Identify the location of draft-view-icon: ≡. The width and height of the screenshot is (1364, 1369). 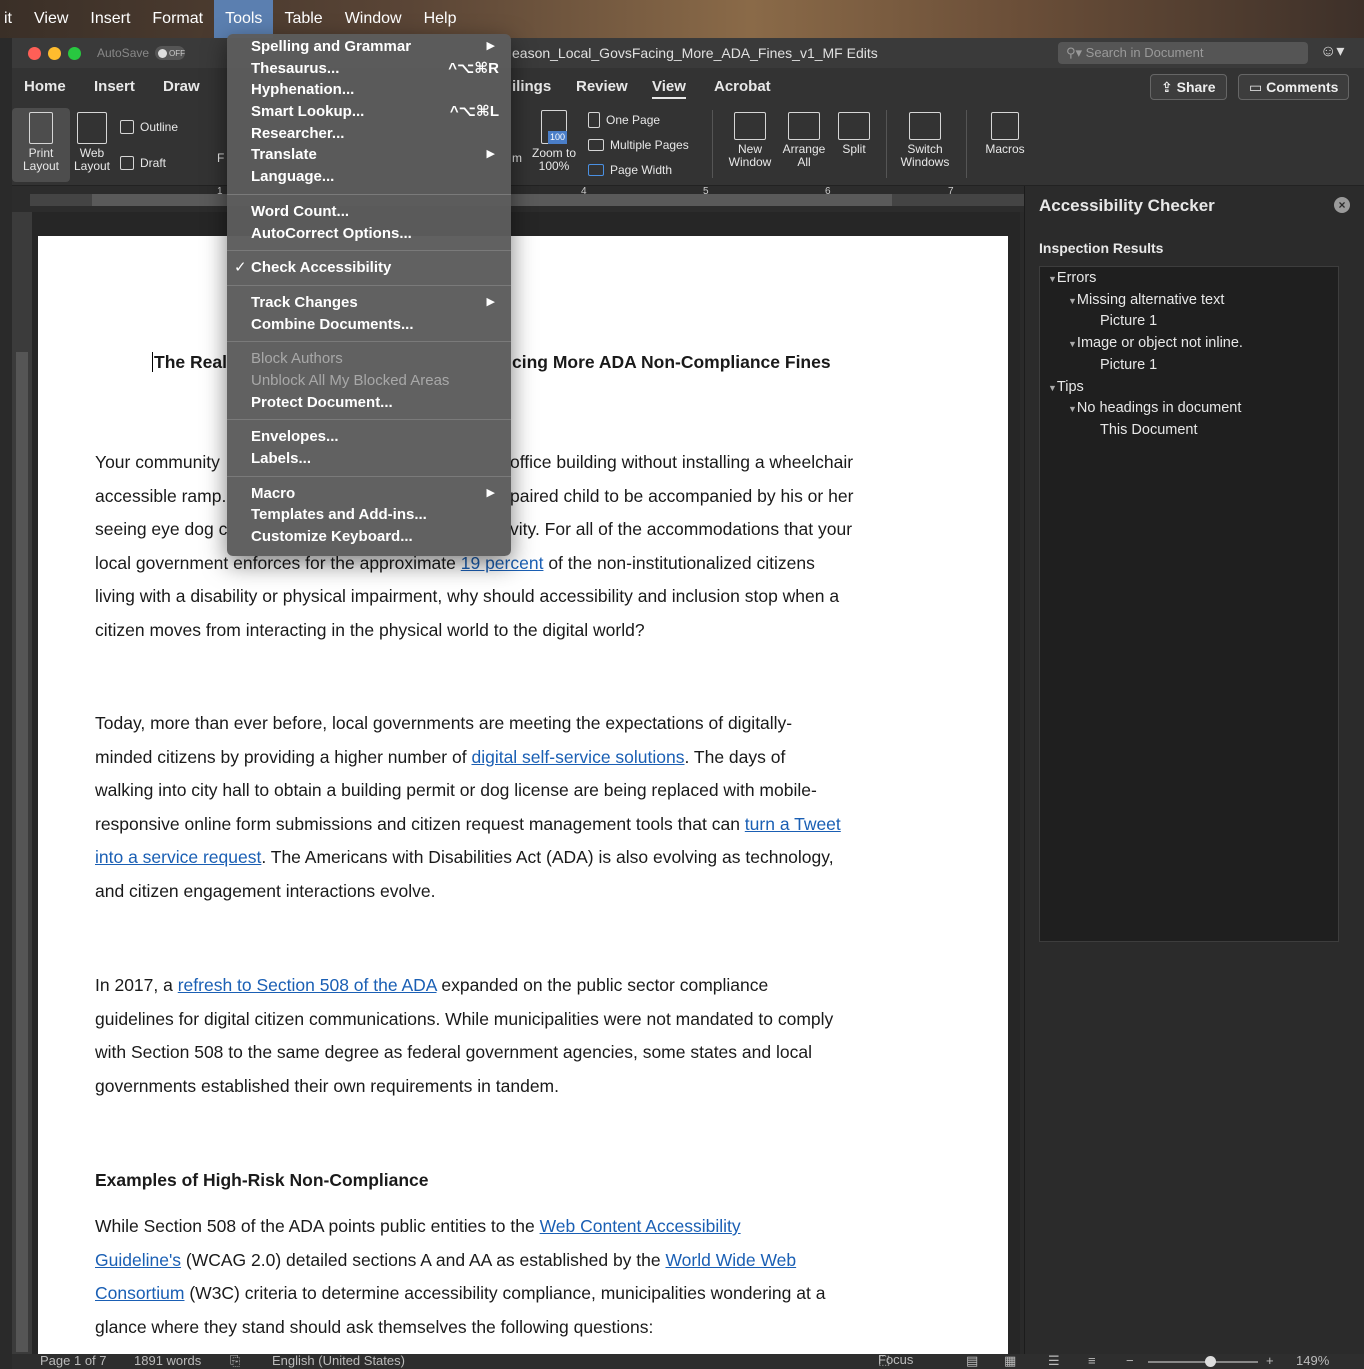
(1092, 1361).